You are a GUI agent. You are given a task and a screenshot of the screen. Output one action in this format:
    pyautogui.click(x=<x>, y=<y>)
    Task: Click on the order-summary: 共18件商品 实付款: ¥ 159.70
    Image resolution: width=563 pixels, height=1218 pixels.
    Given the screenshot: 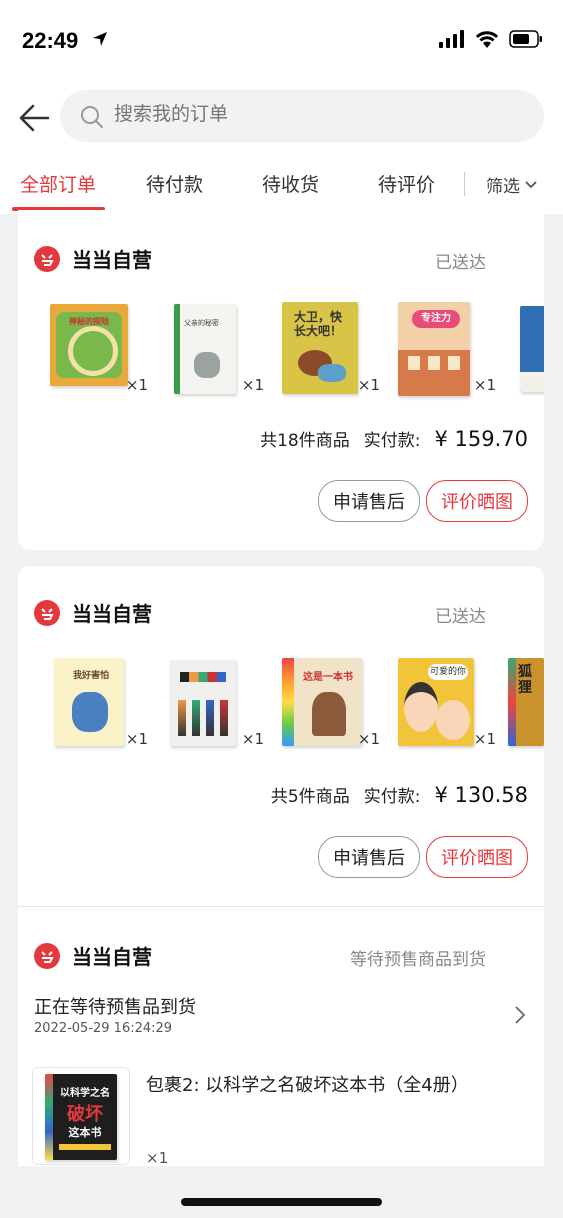 What is the action you would take?
    pyautogui.click(x=394, y=438)
    